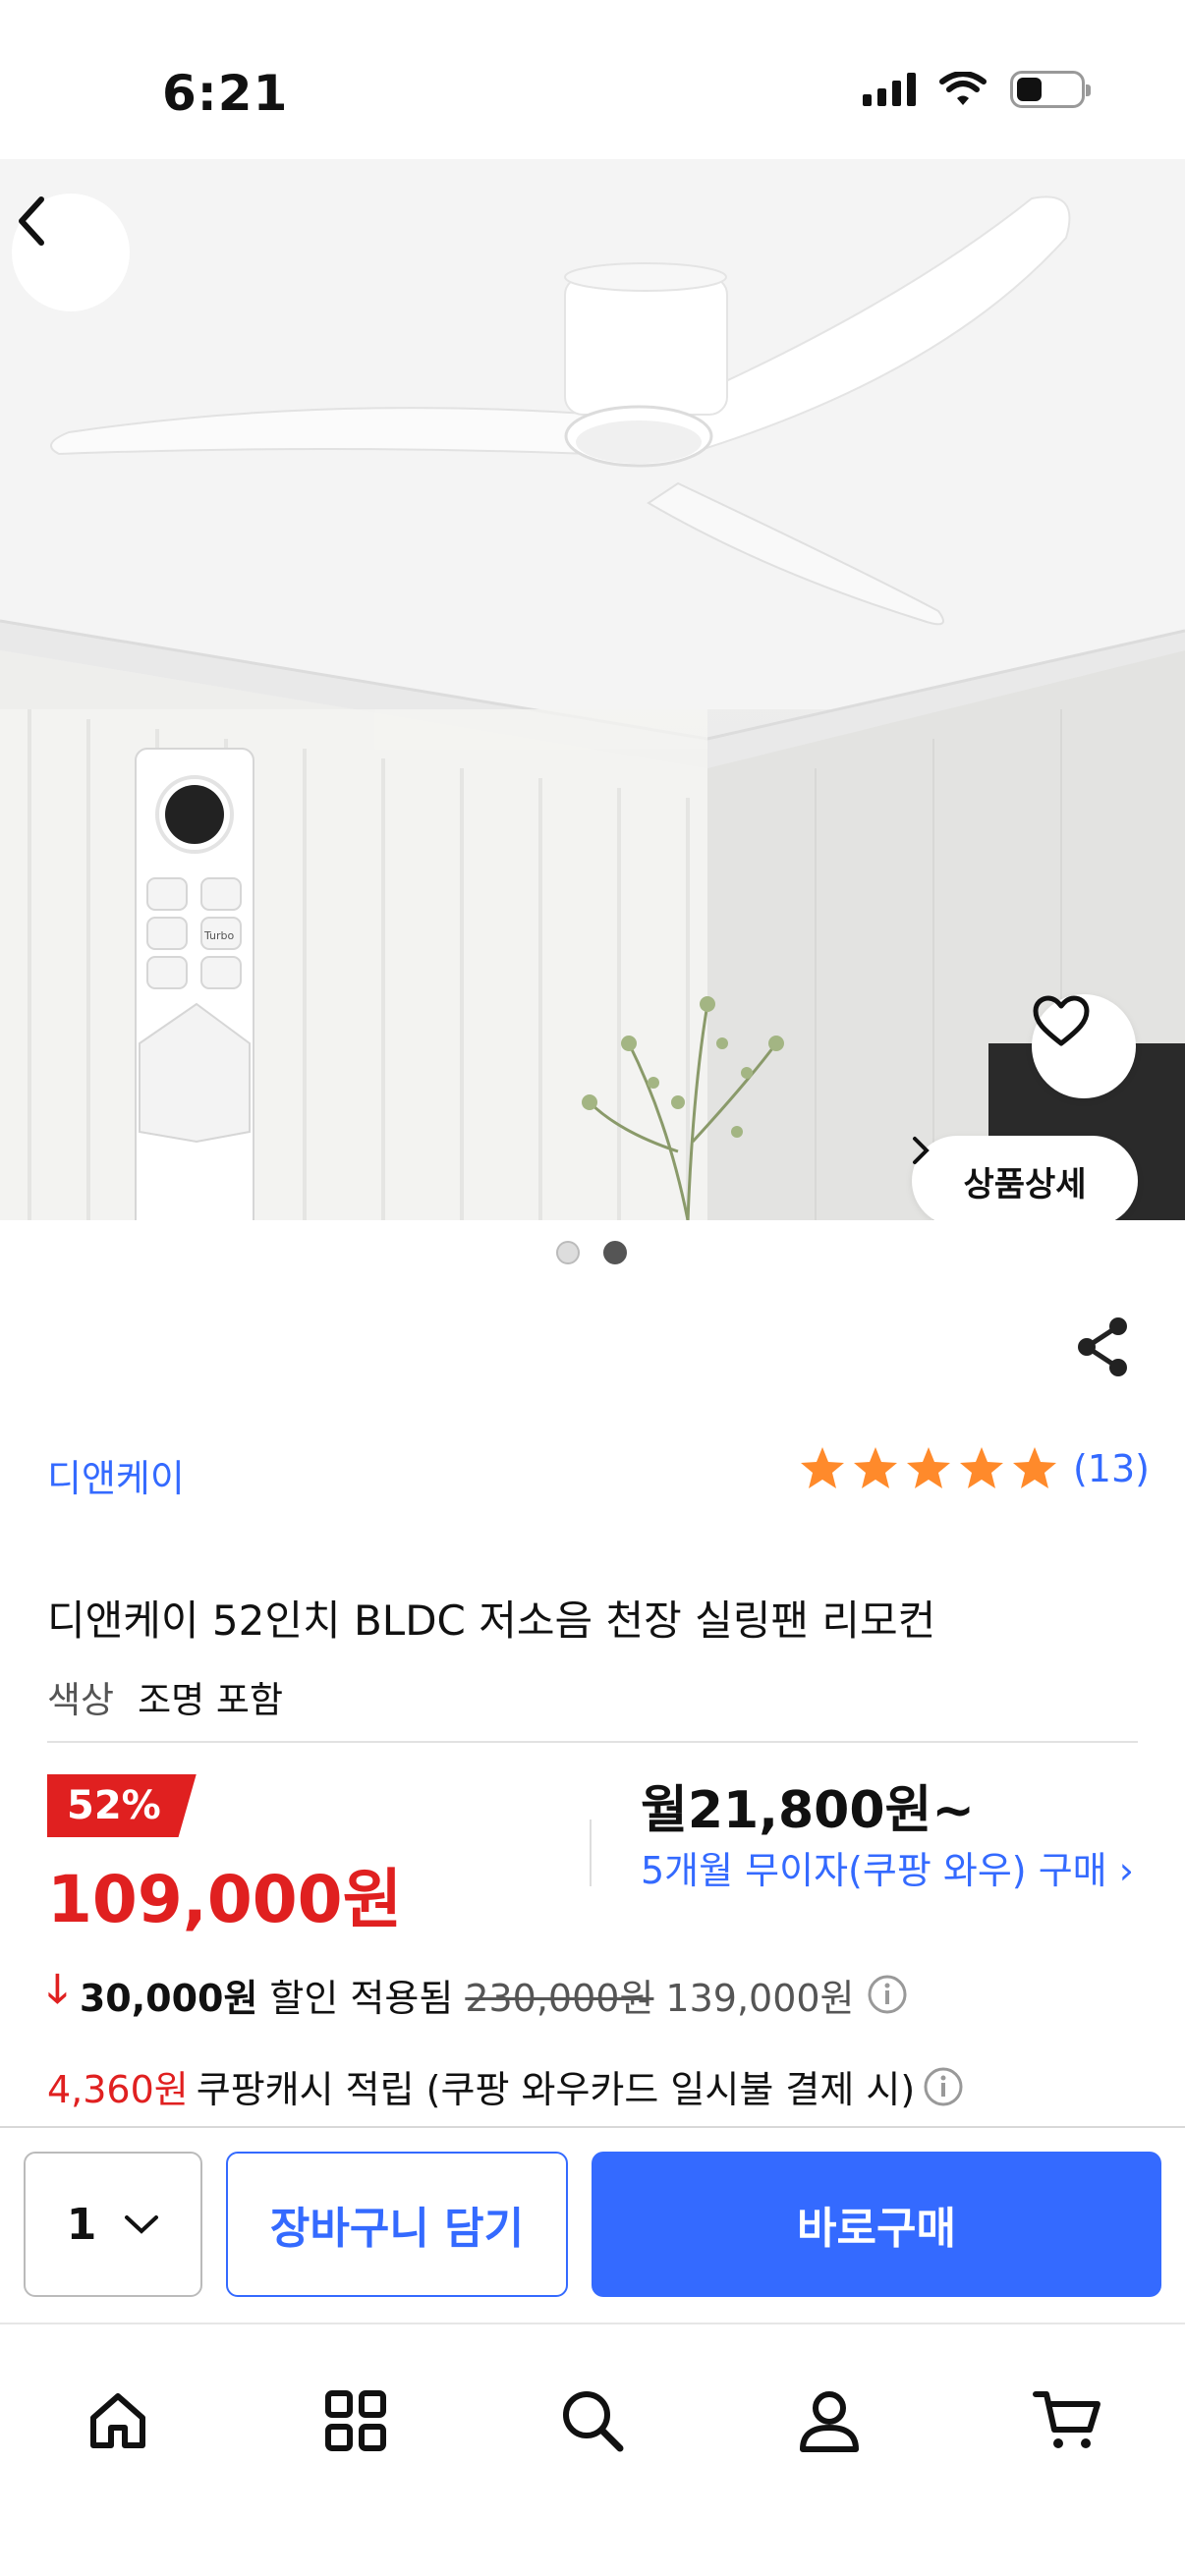 The height and width of the screenshot is (2576, 1185). What do you see at coordinates (591, 1853) in the screenshot?
I see `vertical-divider` at bounding box center [591, 1853].